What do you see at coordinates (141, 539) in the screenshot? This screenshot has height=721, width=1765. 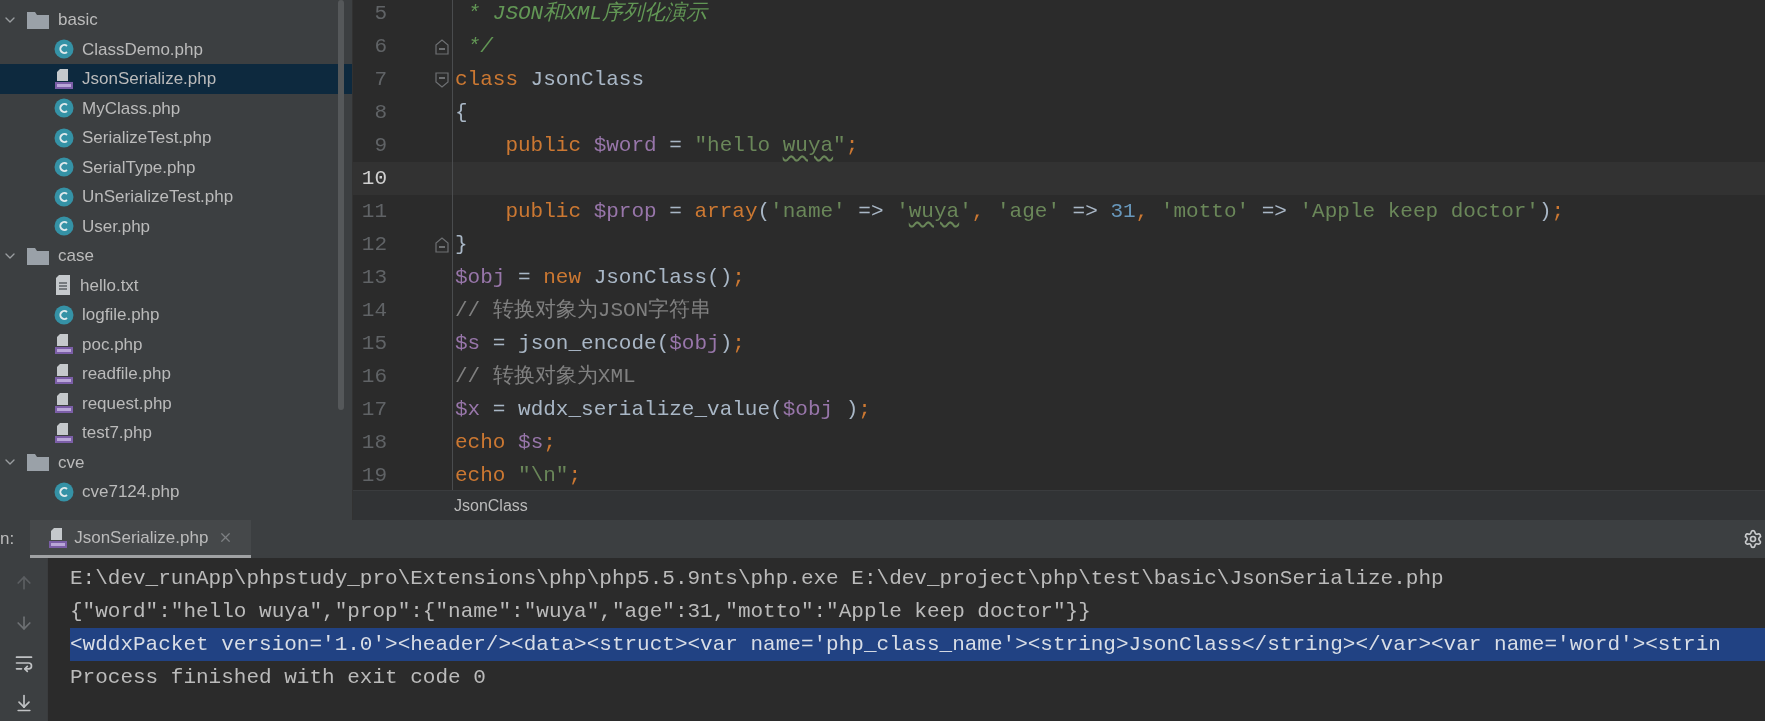 I see `run-tab: JsonSerialize.php` at bounding box center [141, 539].